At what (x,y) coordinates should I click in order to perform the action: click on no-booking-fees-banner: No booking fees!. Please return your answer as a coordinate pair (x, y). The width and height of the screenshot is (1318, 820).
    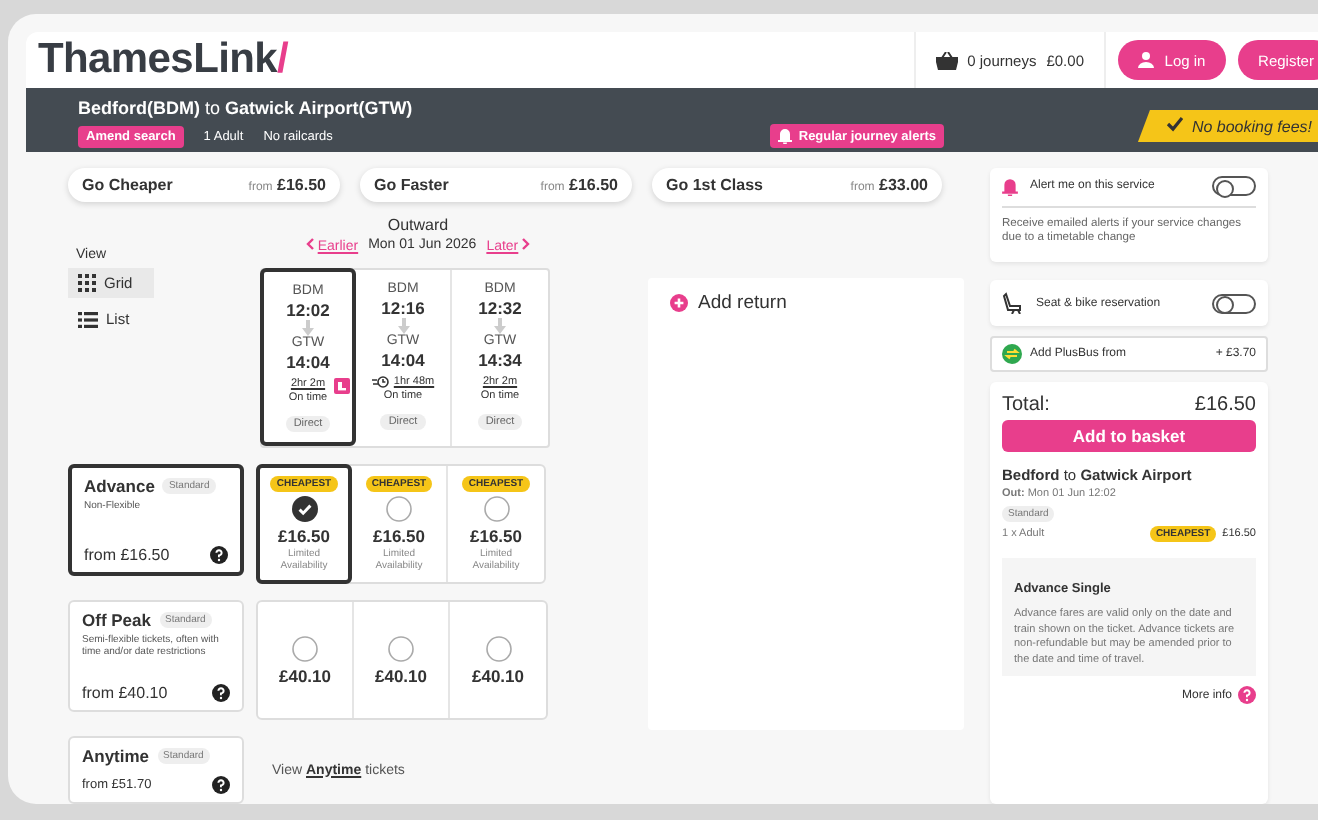
    Looking at the image, I should click on (1227, 126).